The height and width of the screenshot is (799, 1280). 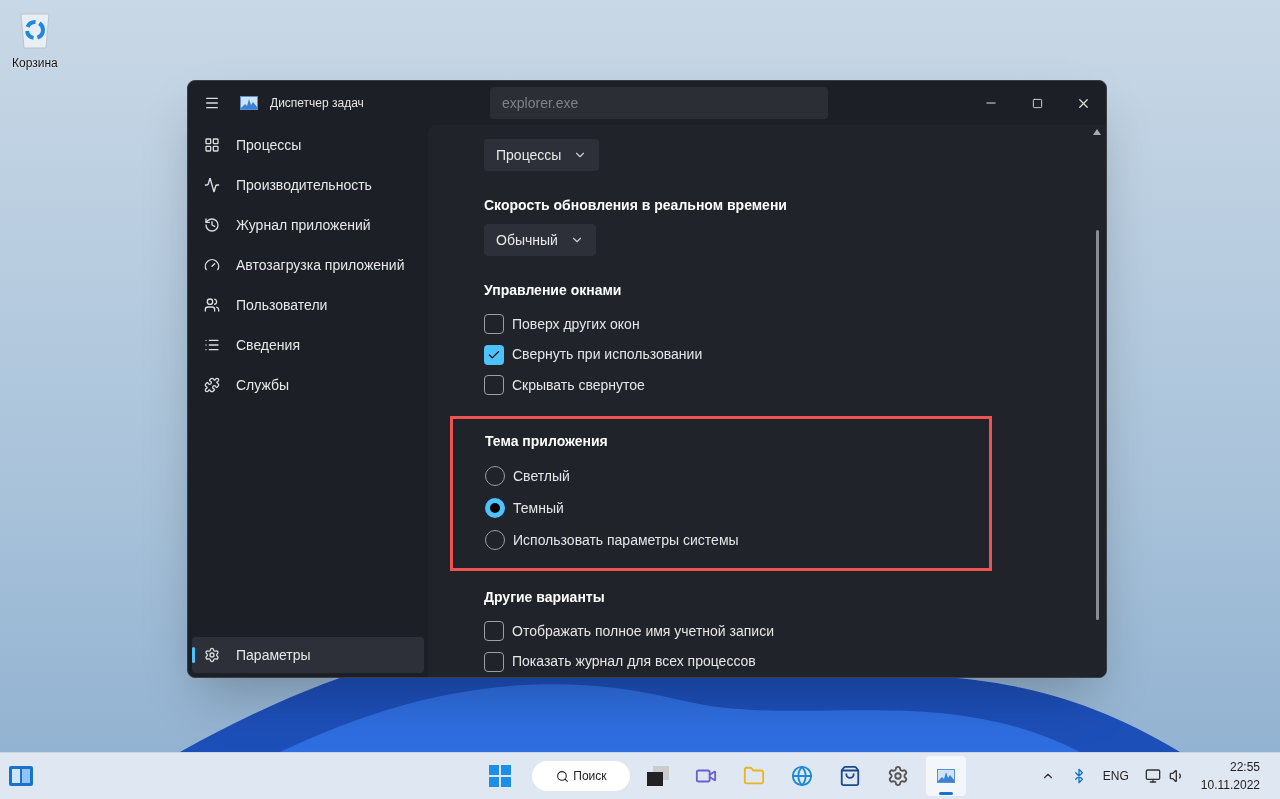 I want to click on menu-icon, so click(x=212, y=103).